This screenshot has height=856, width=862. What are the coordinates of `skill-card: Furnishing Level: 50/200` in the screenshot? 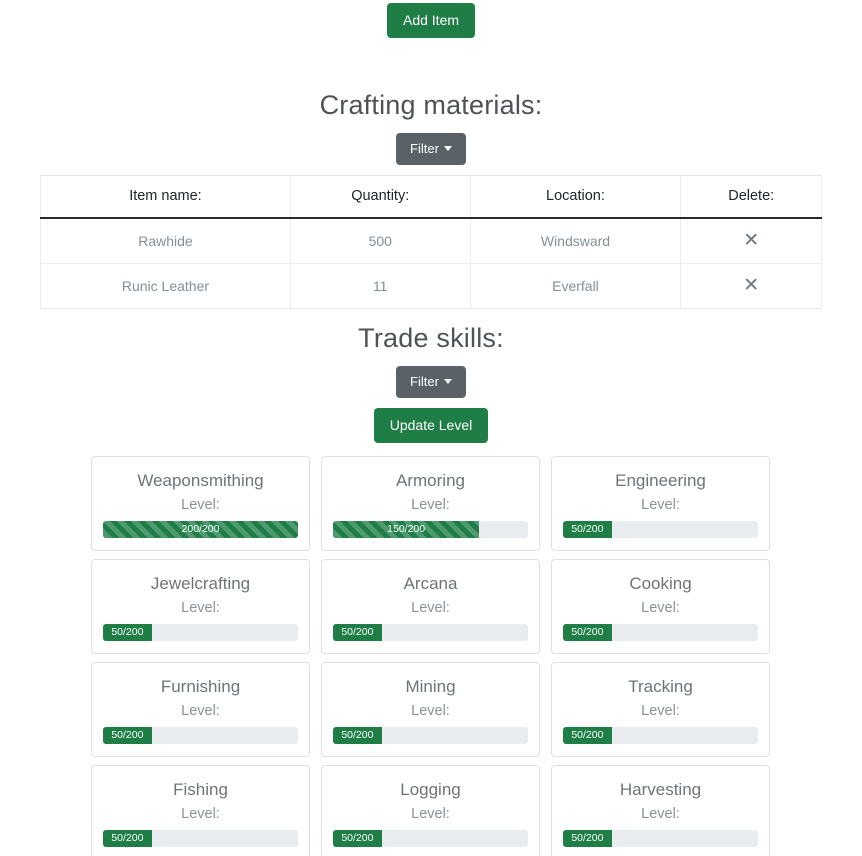 It's located at (200, 709).